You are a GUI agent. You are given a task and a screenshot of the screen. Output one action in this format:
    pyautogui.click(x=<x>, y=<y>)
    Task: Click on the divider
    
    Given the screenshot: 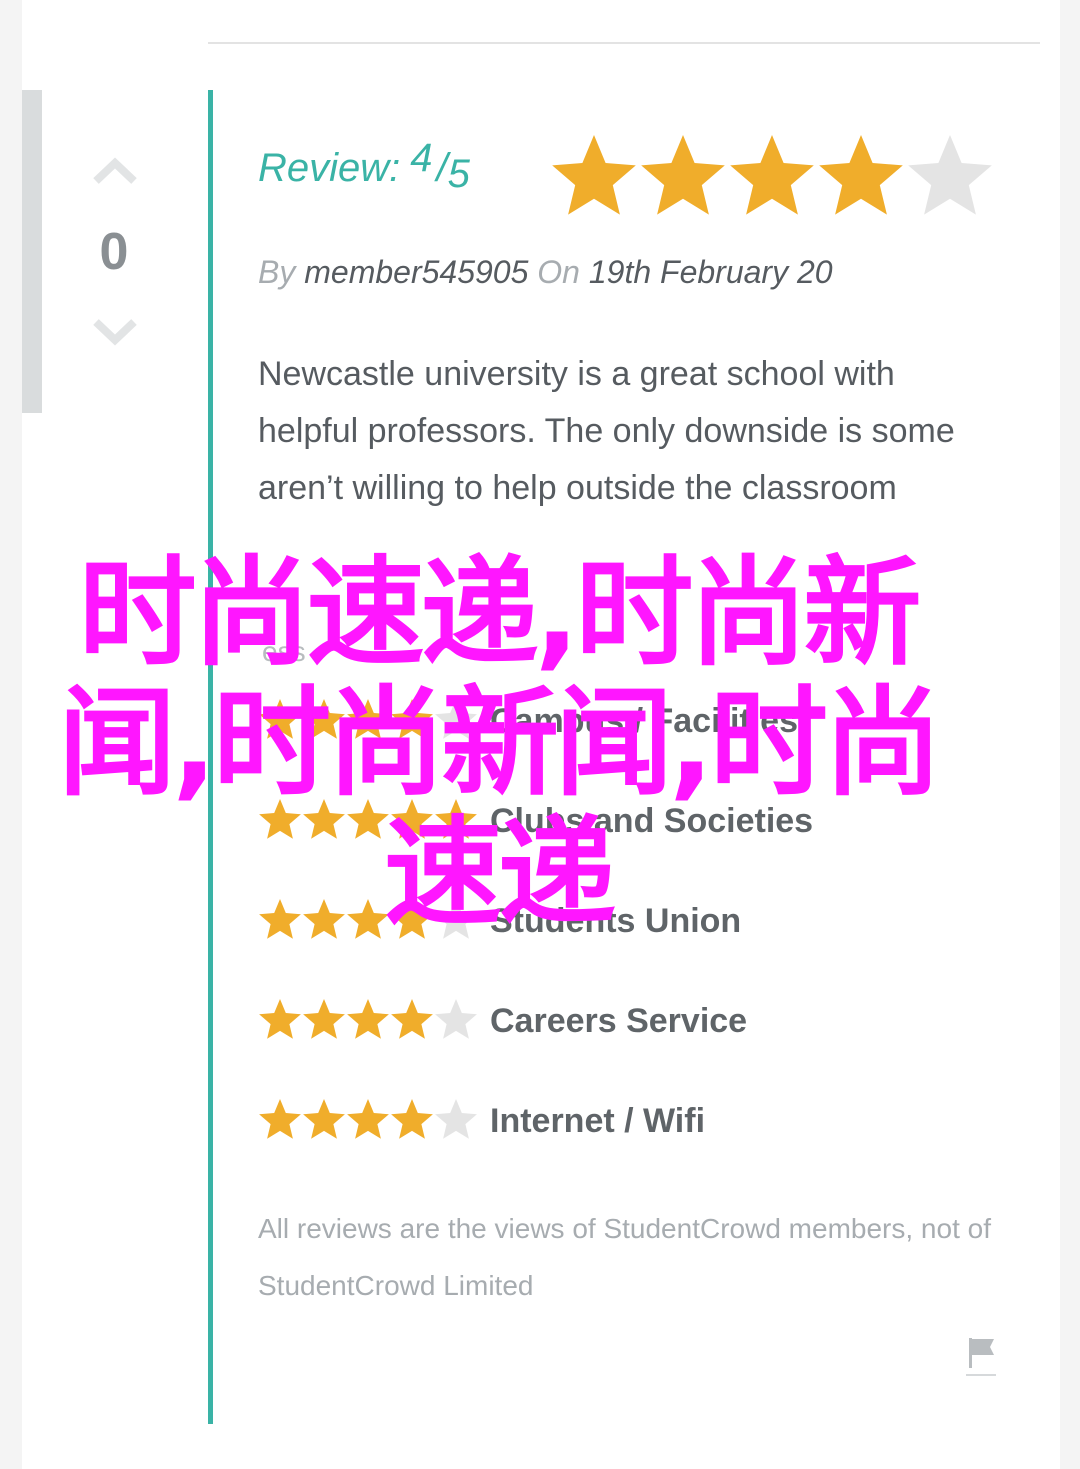 What is the action you would take?
    pyautogui.click(x=624, y=43)
    